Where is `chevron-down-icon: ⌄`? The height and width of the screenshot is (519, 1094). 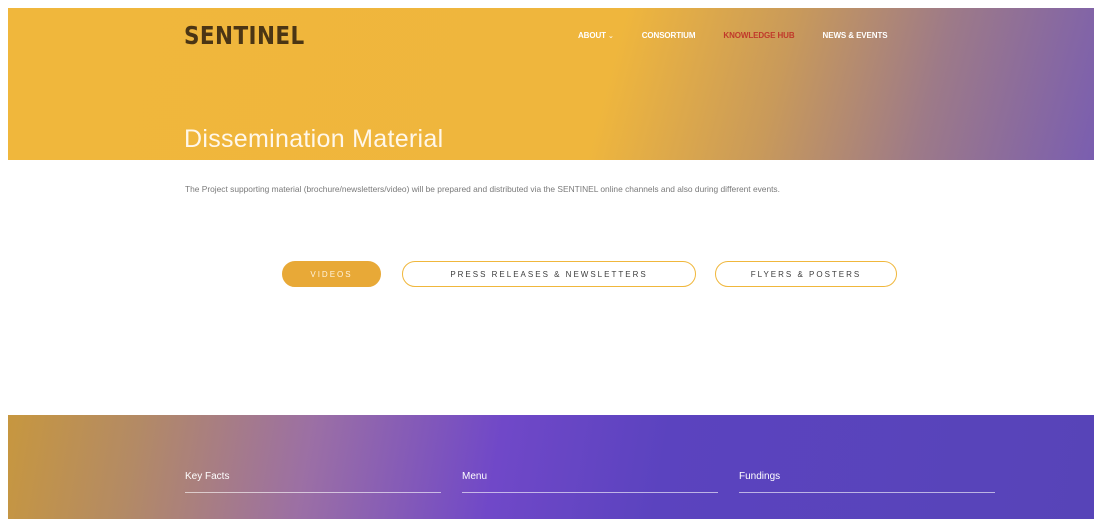 chevron-down-icon: ⌄ is located at coordinates (610, 36).